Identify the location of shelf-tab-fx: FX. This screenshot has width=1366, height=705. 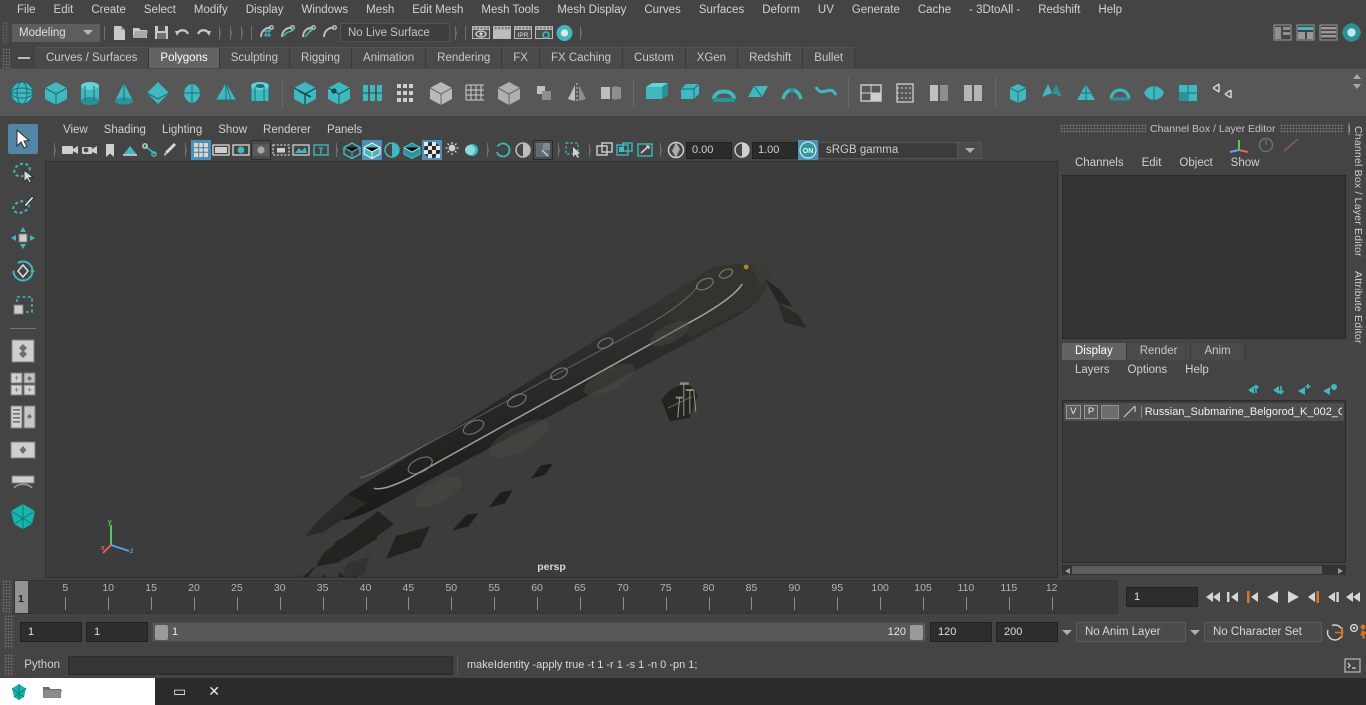
(521, 57).